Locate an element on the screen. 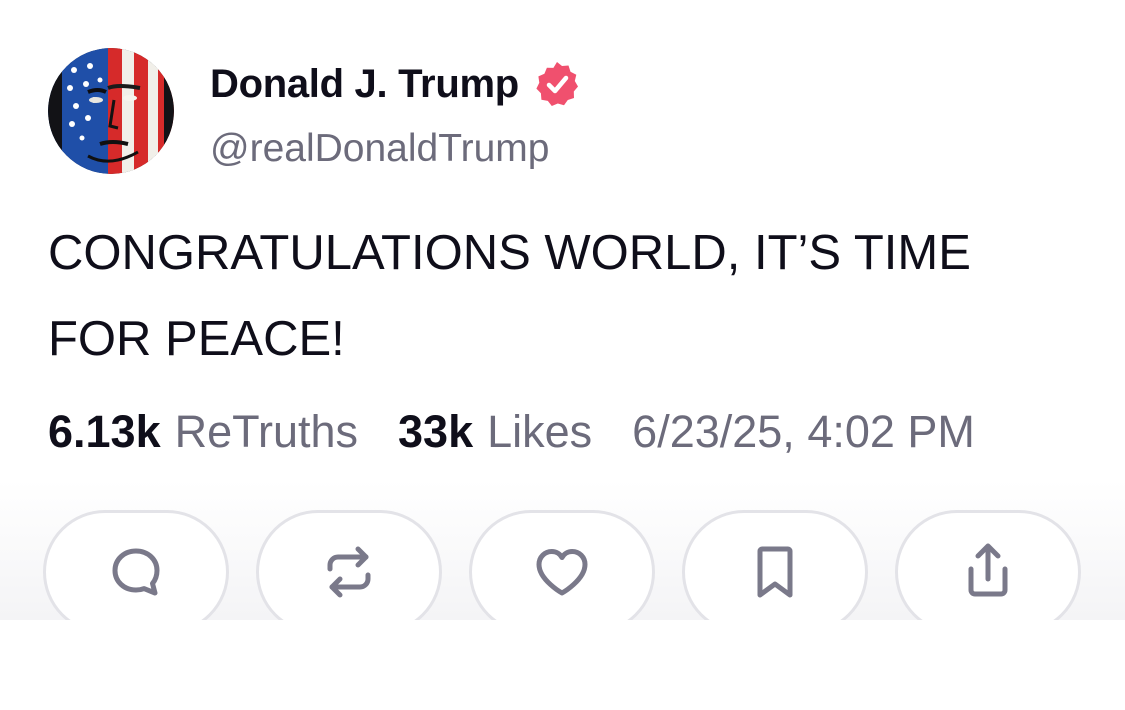  author-name-row: Donald J. Trump is located at coordinates (395, 84).